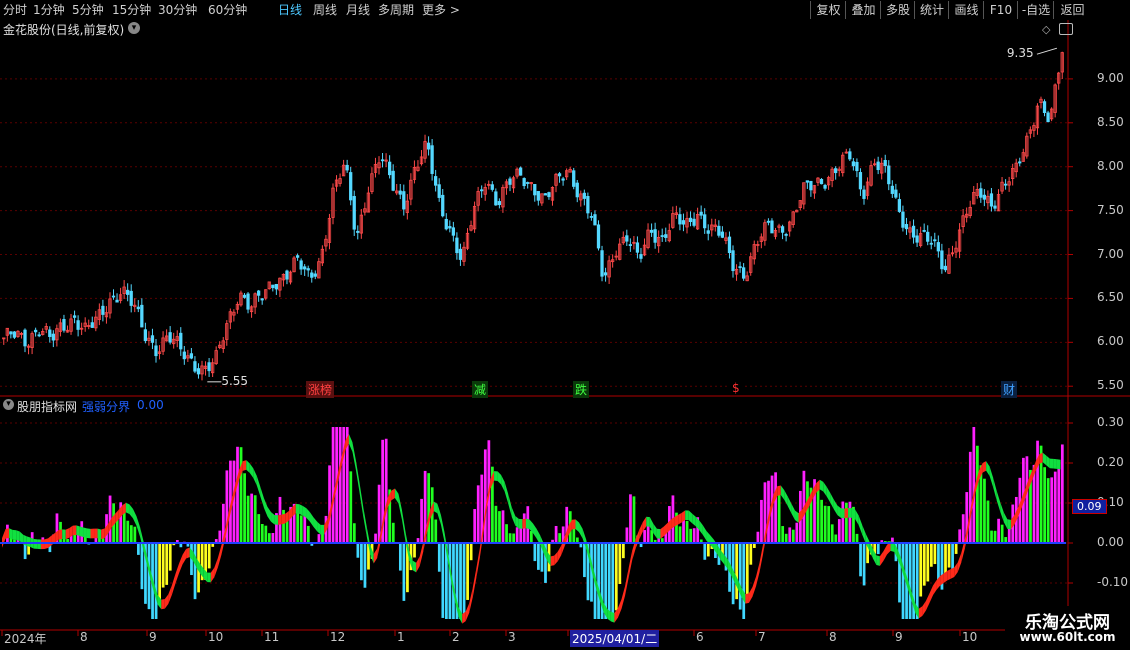  I want to click on date-label: 11, so click(272, 637).